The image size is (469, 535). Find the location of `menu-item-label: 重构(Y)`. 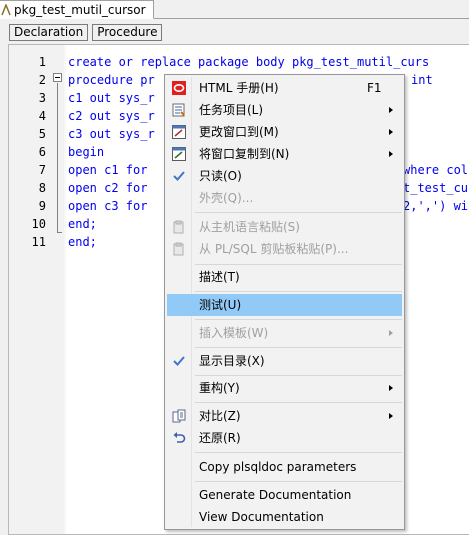

menu-item-label: 重构(Y) is located at coordinates (219, 388).